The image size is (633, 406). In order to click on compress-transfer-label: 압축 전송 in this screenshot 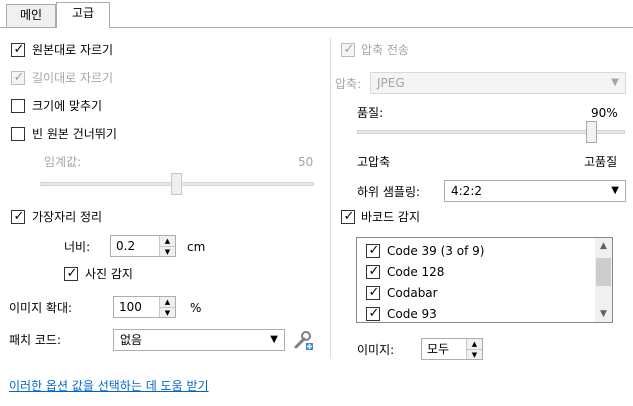, I will do `click(385, 50)`.